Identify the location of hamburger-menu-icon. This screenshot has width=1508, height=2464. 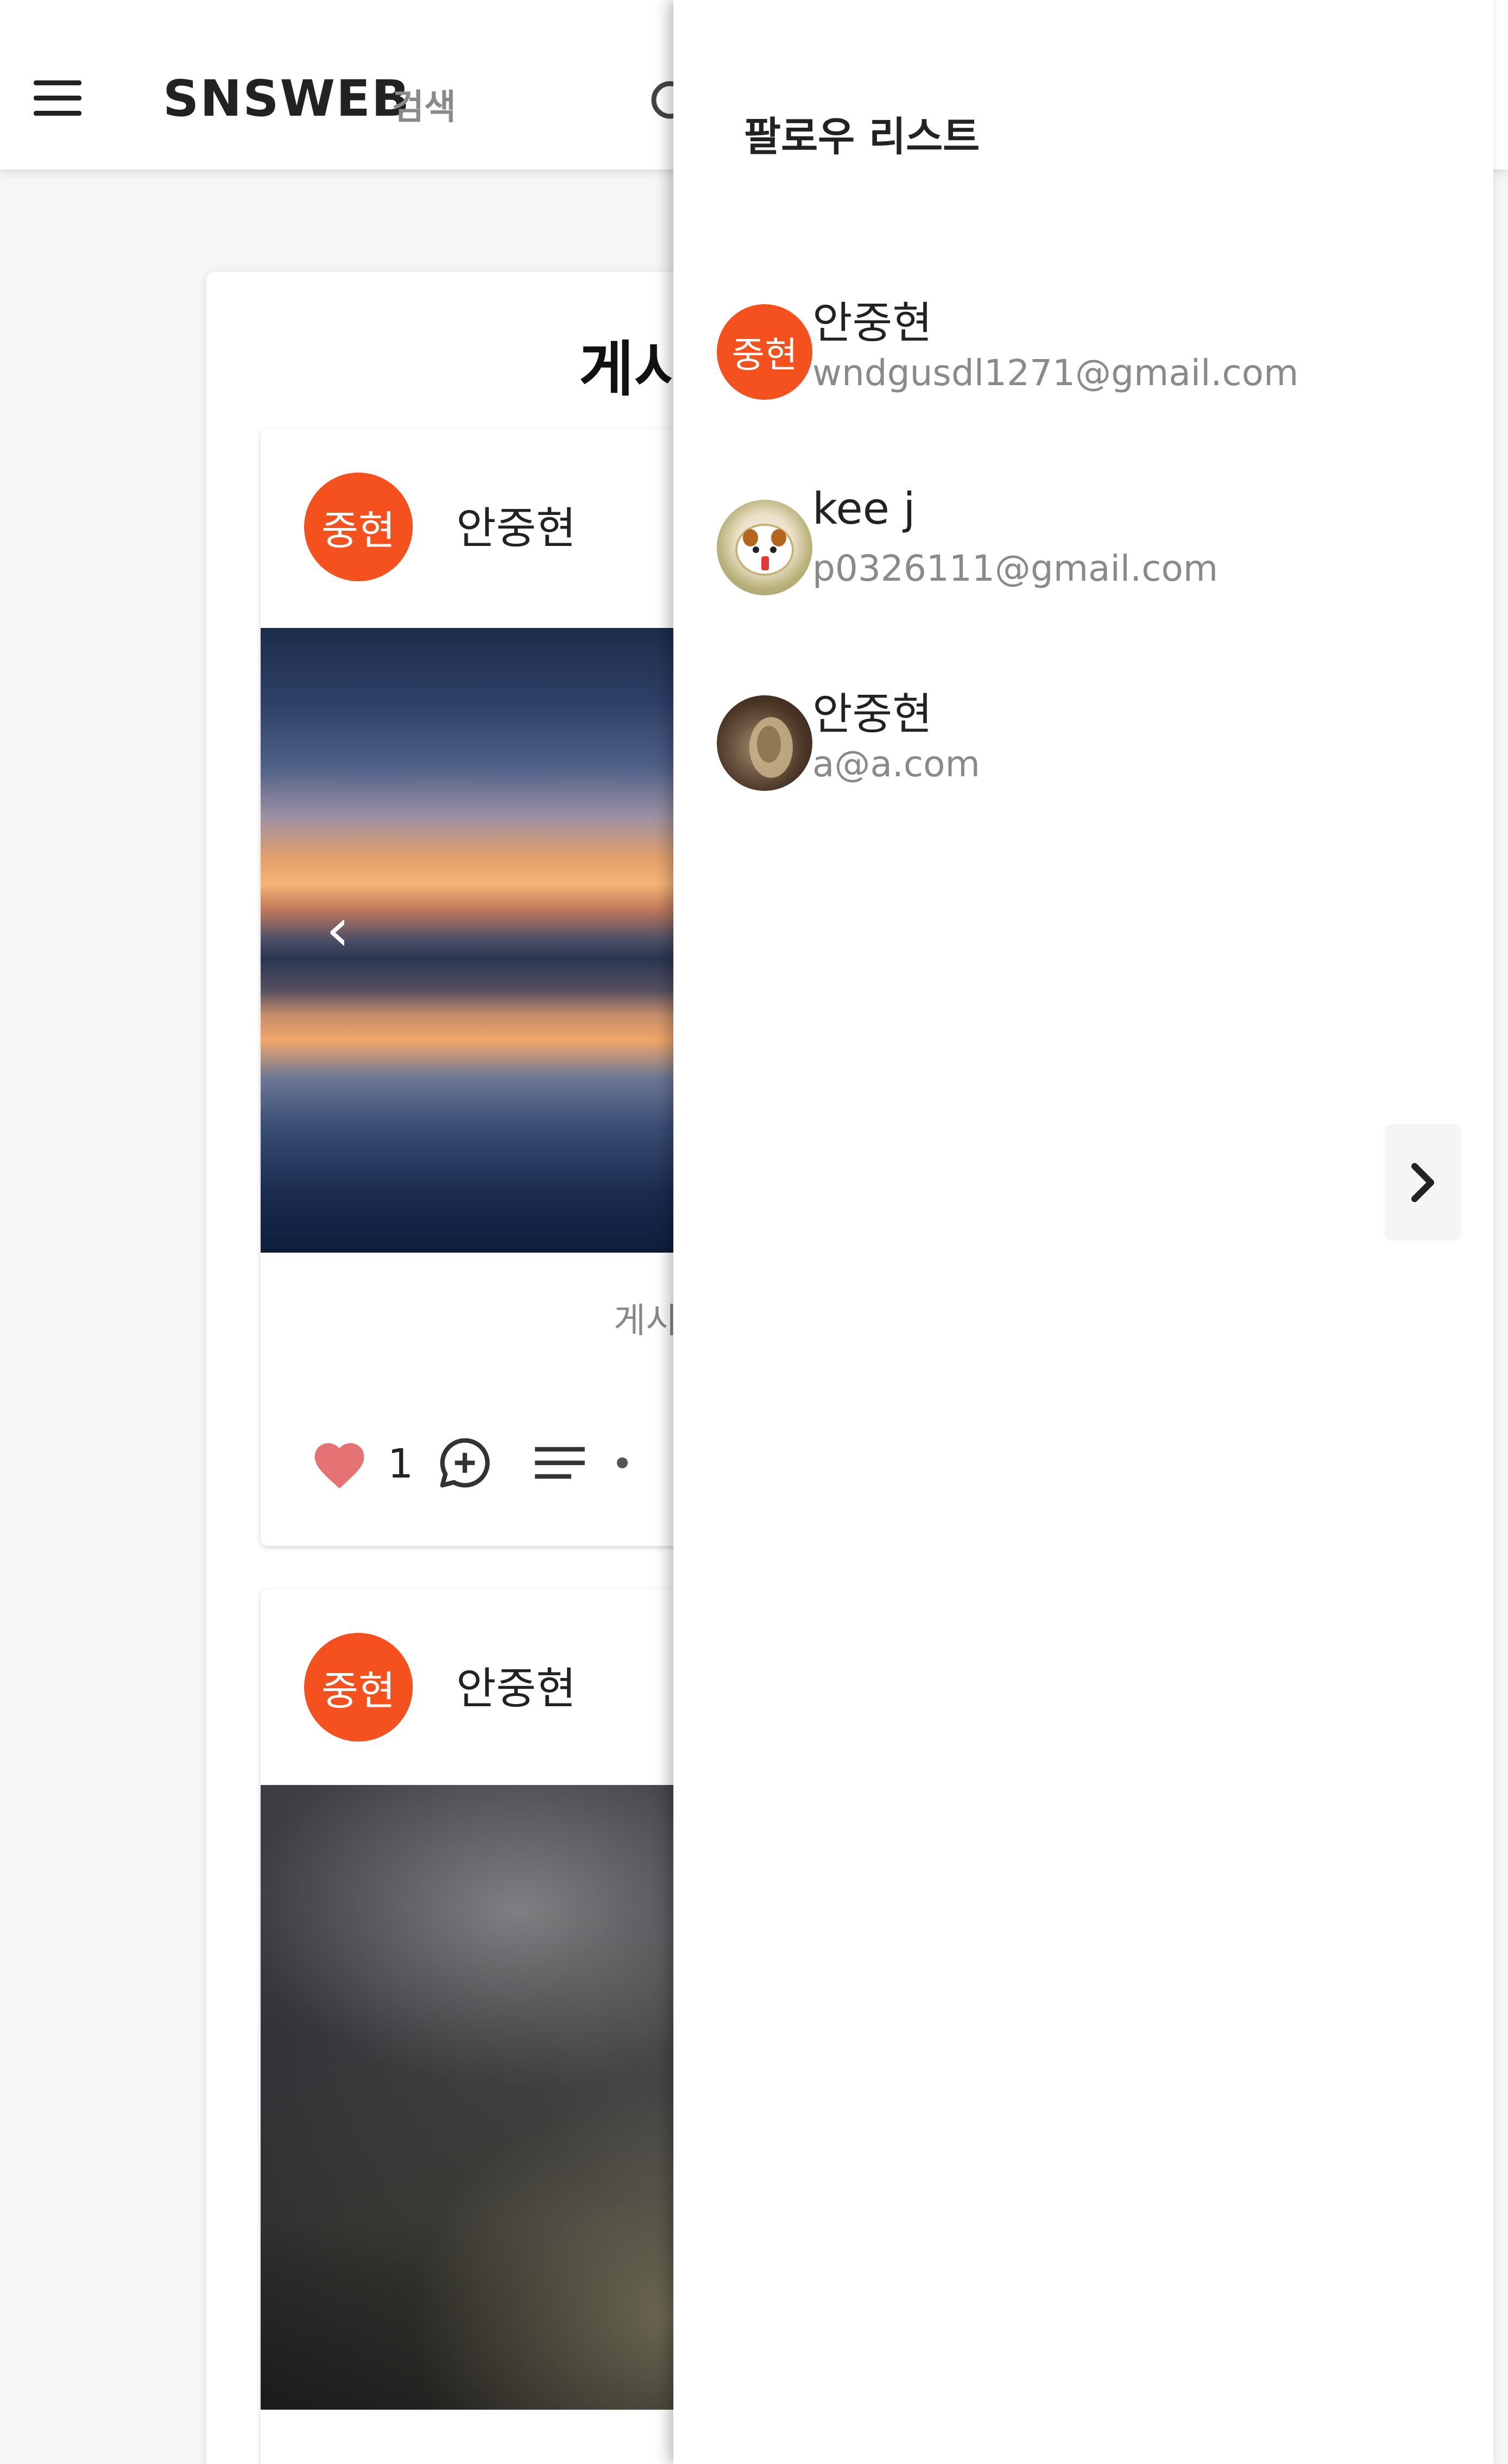
(57, 102).